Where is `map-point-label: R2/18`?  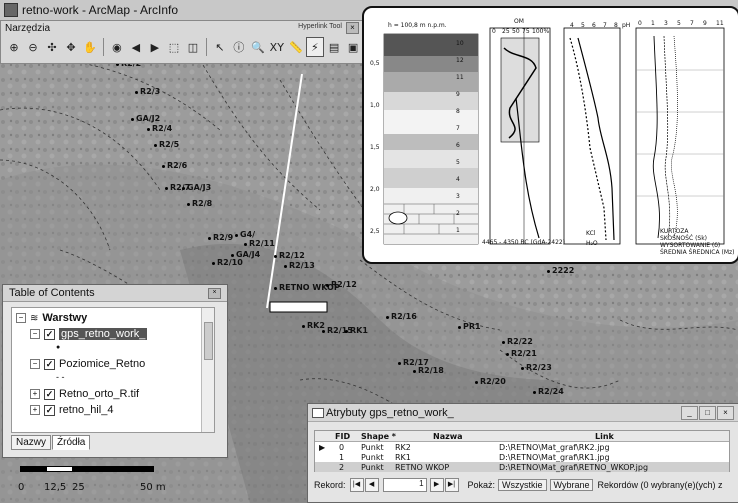
map-point-label: R2/18 is located at coordinates (428, 370).